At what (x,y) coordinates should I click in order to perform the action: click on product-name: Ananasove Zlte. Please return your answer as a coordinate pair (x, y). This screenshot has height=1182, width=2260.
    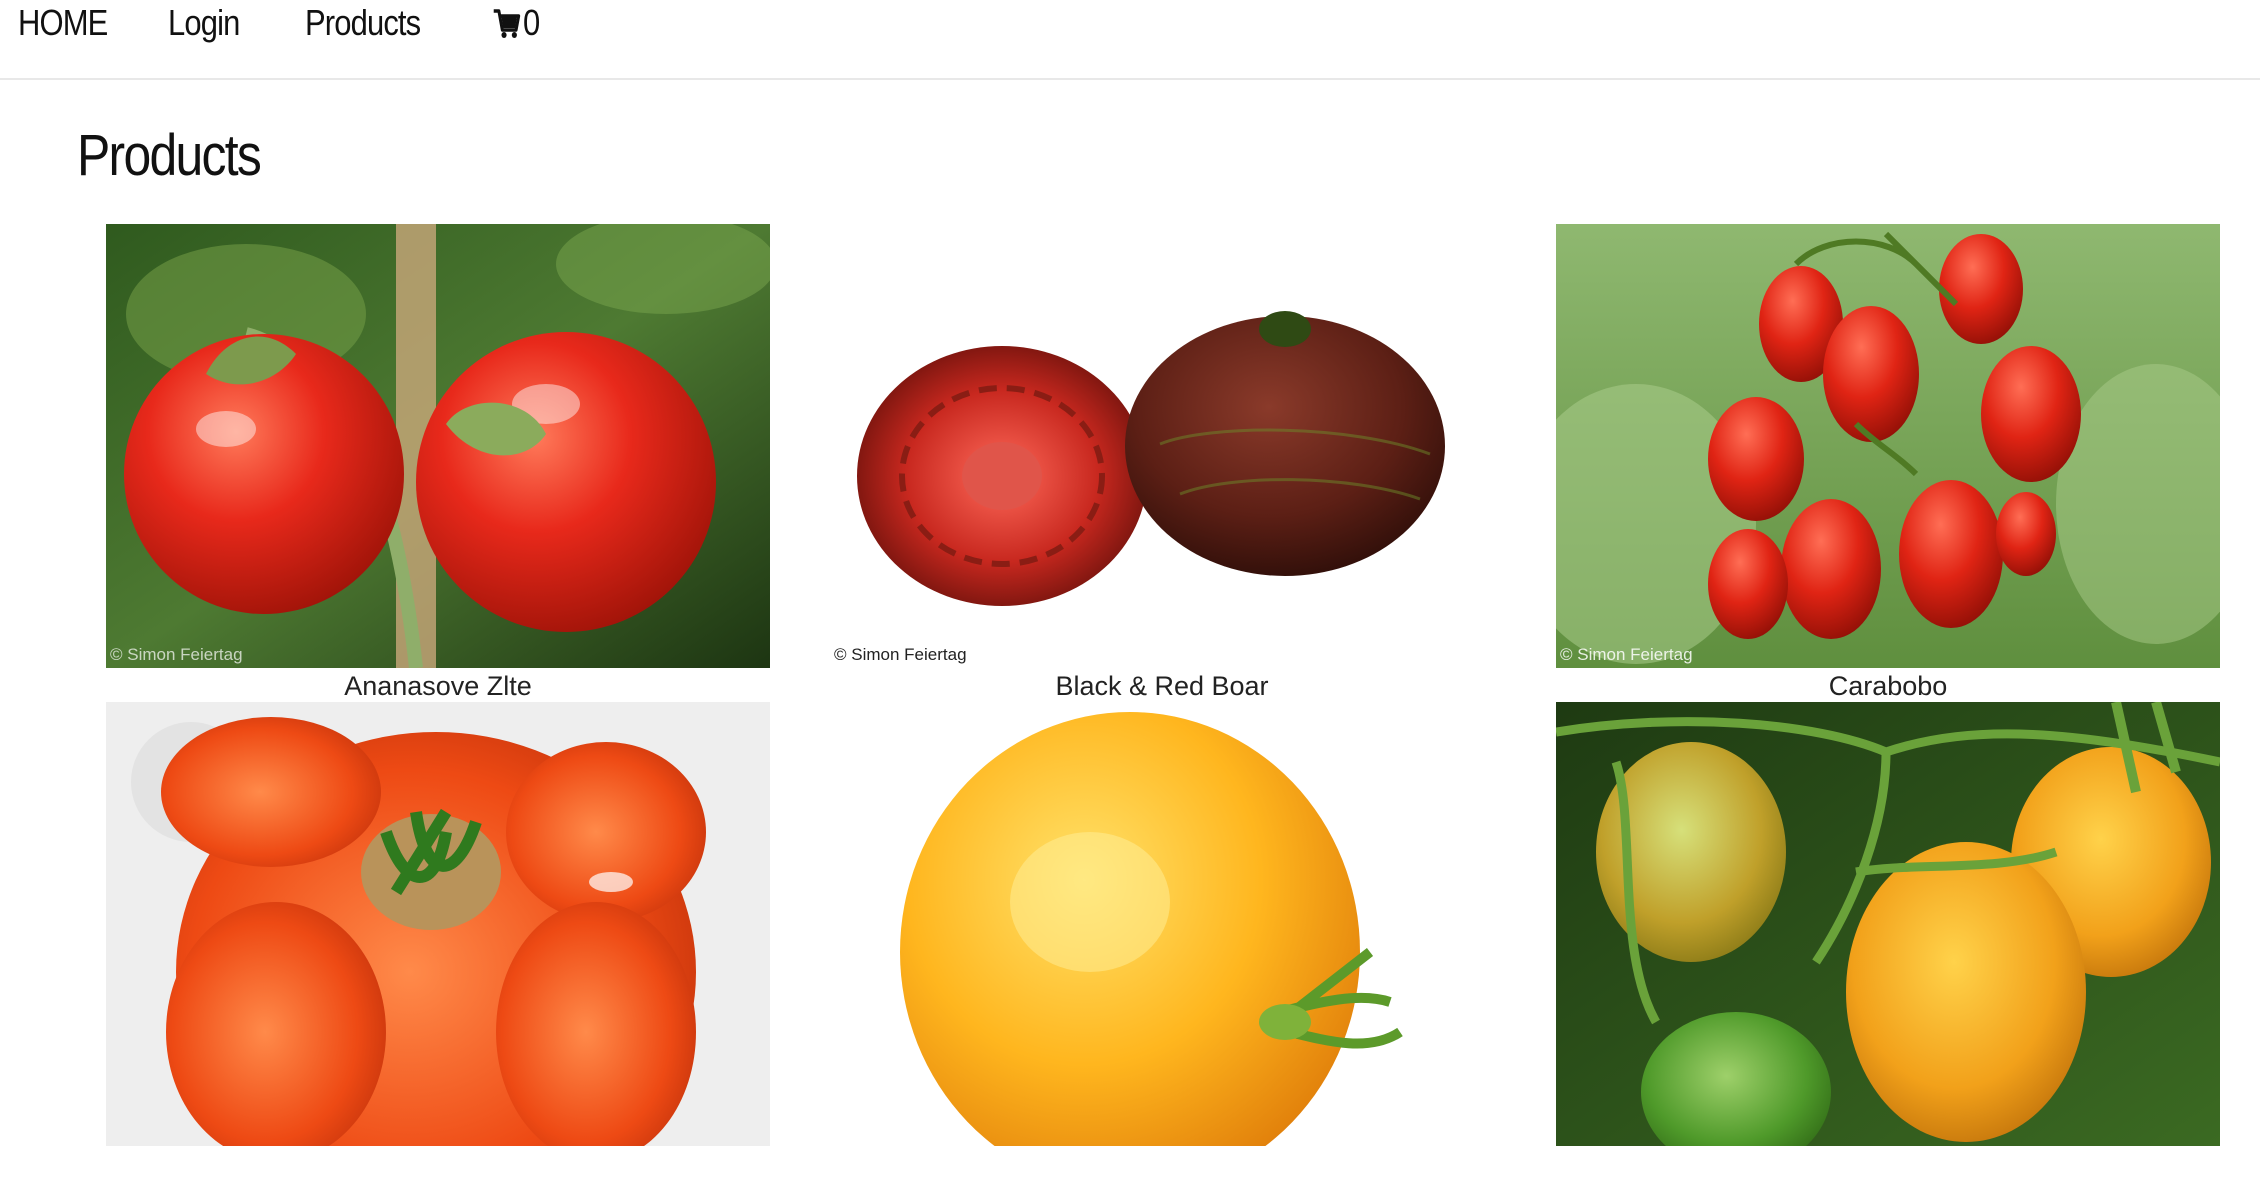
    Looking at the image, I should click on (438, 686).